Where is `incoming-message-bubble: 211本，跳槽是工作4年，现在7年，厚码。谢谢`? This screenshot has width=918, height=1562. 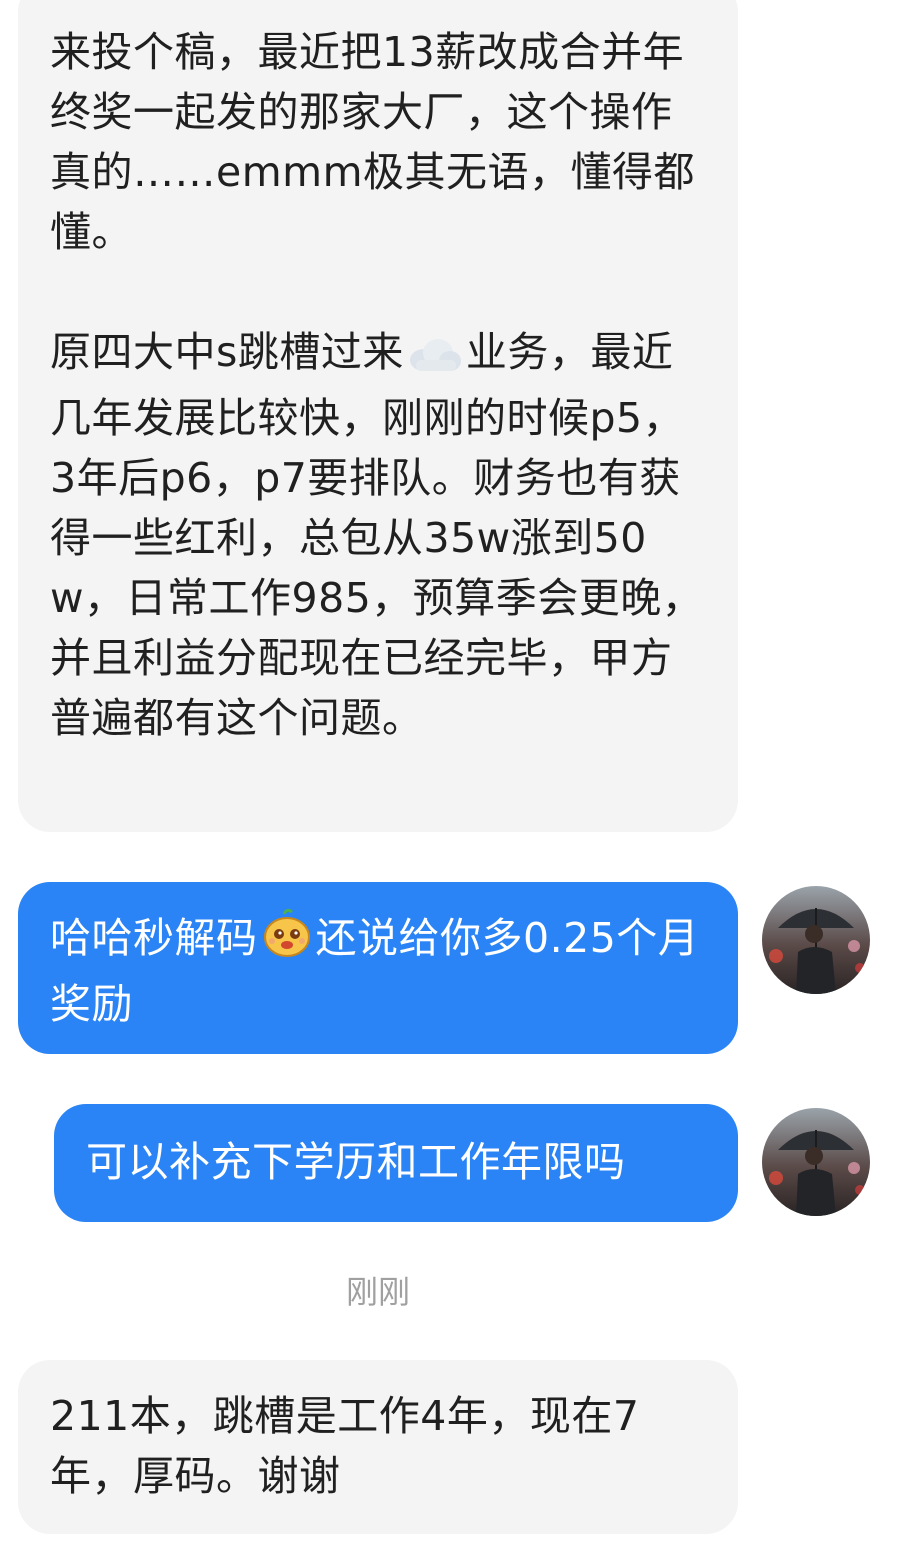 incoming-message-bubble: 211本，跳槽是工作4年，现在7年，厚码。谢谢 is located at coordinates (378, 1447).